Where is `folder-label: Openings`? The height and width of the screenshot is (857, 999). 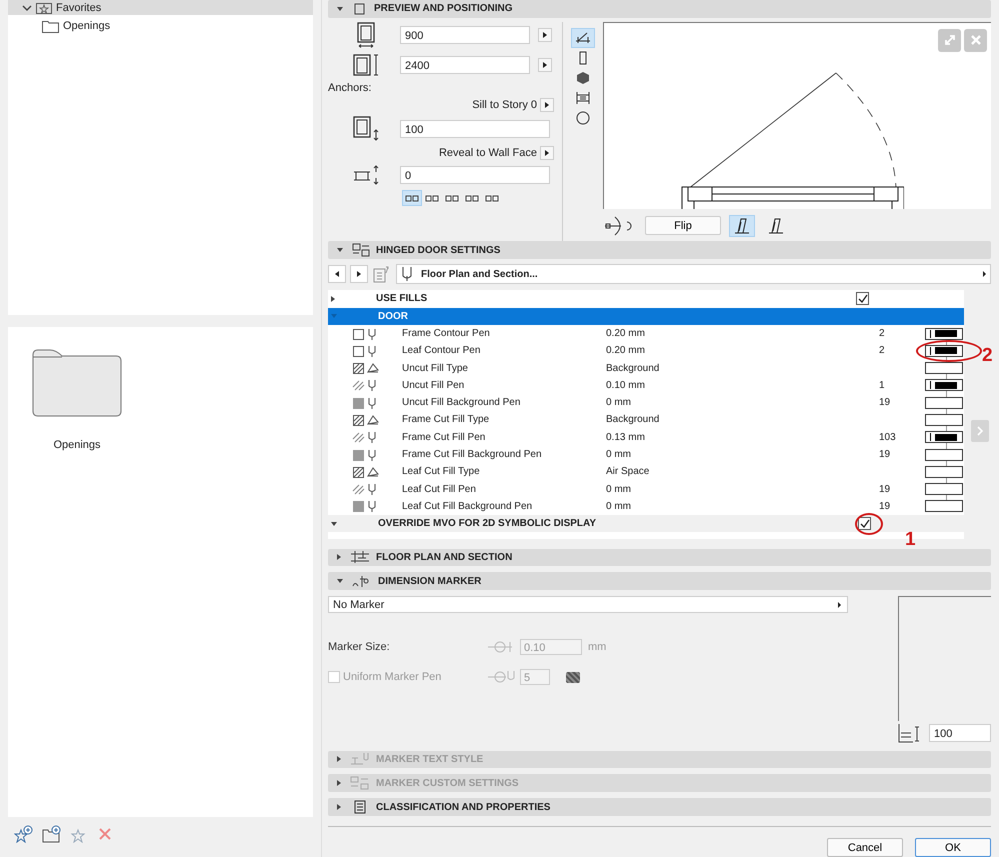
folder-label: Openings is located at coordinates (77, 445).